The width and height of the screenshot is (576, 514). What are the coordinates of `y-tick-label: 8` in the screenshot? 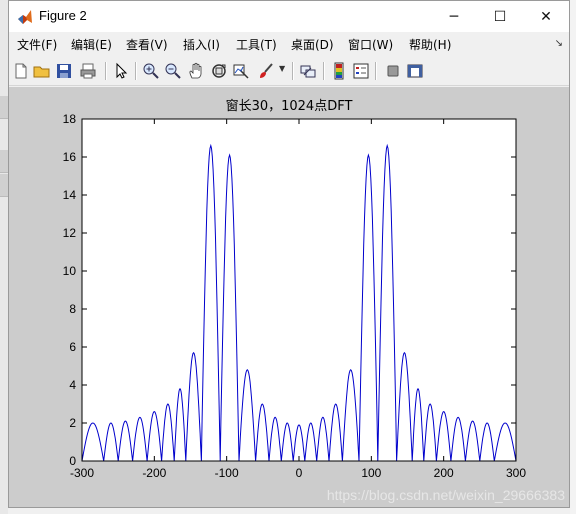 It's located at (72, 309).